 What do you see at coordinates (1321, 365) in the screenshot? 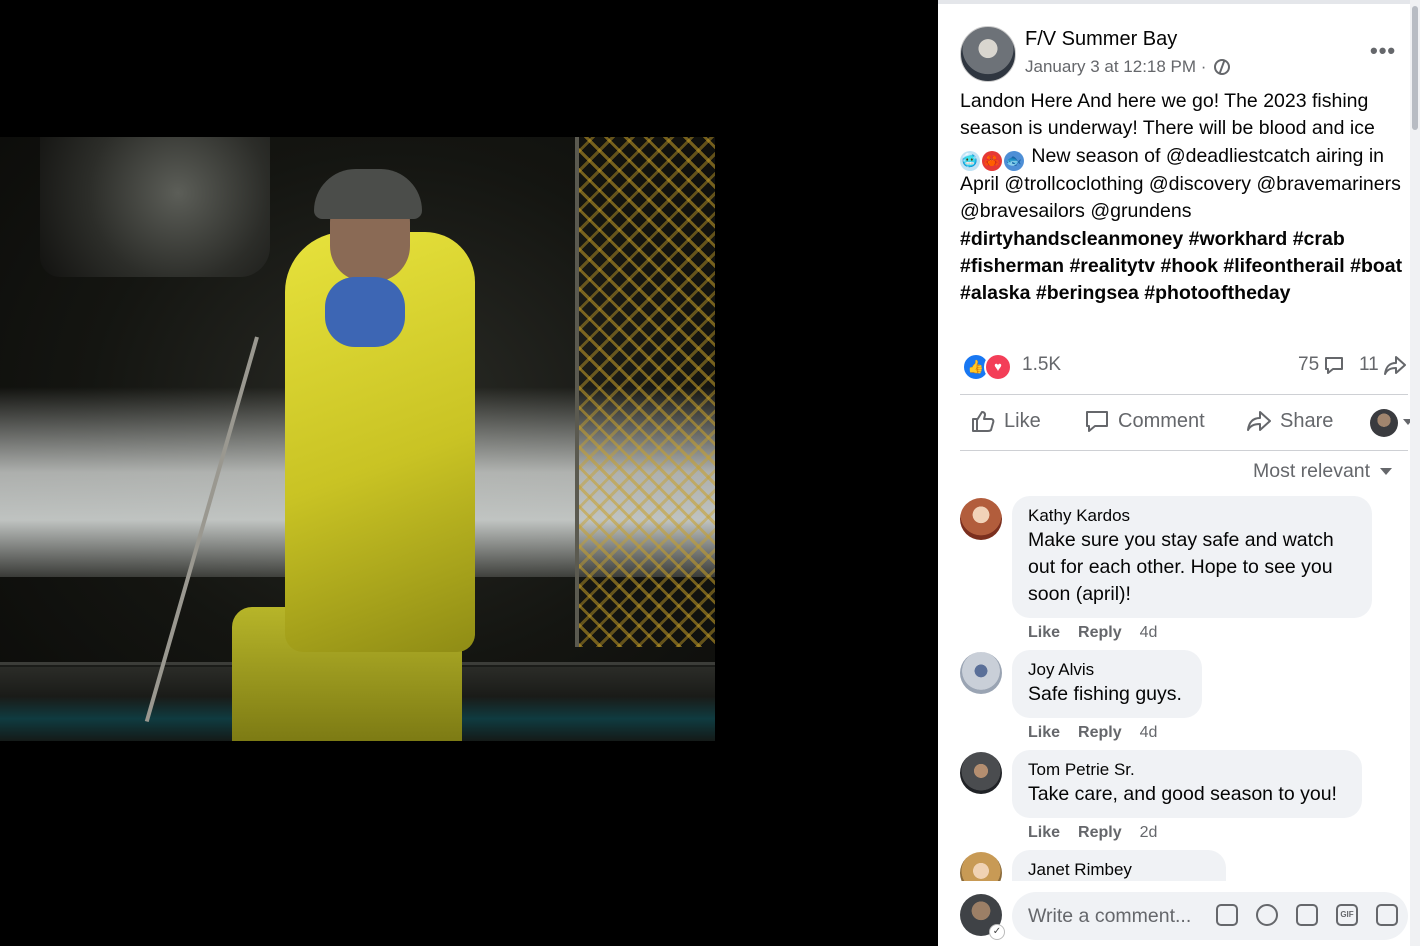
I see `comment-count: 75` at bounding box center [1321, 365].